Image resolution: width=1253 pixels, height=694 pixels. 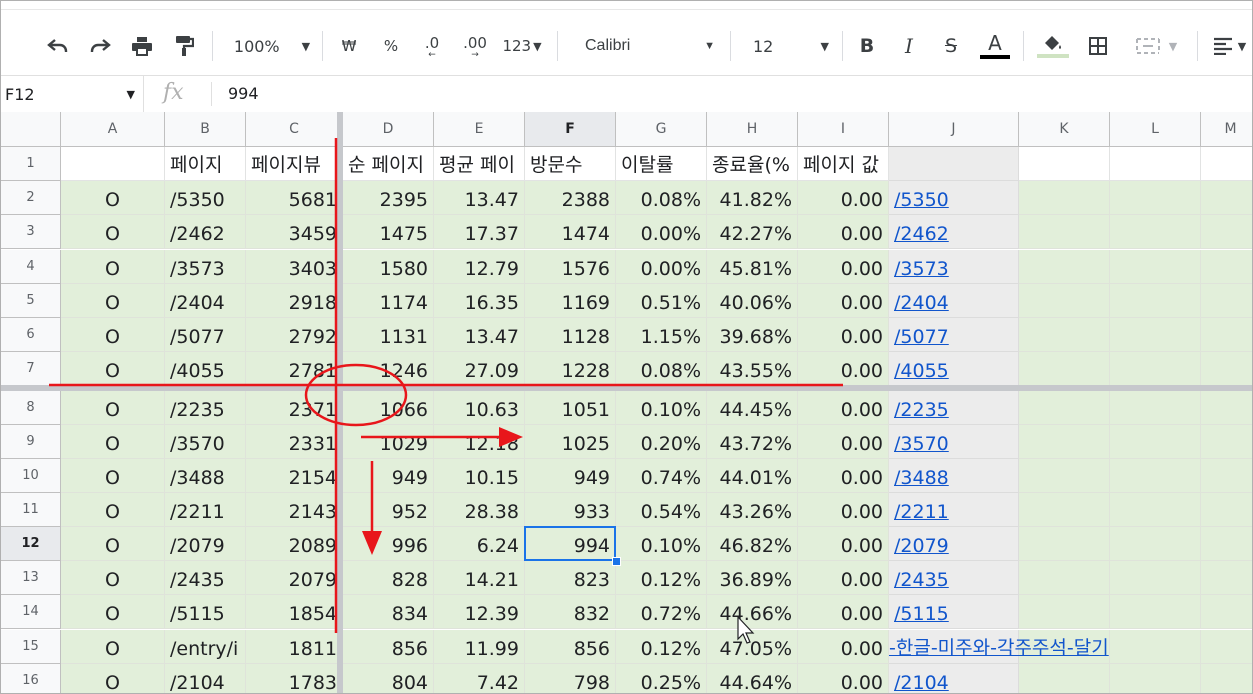 I want to click on cell-g: 0.72%, so click(x=661, y=612).